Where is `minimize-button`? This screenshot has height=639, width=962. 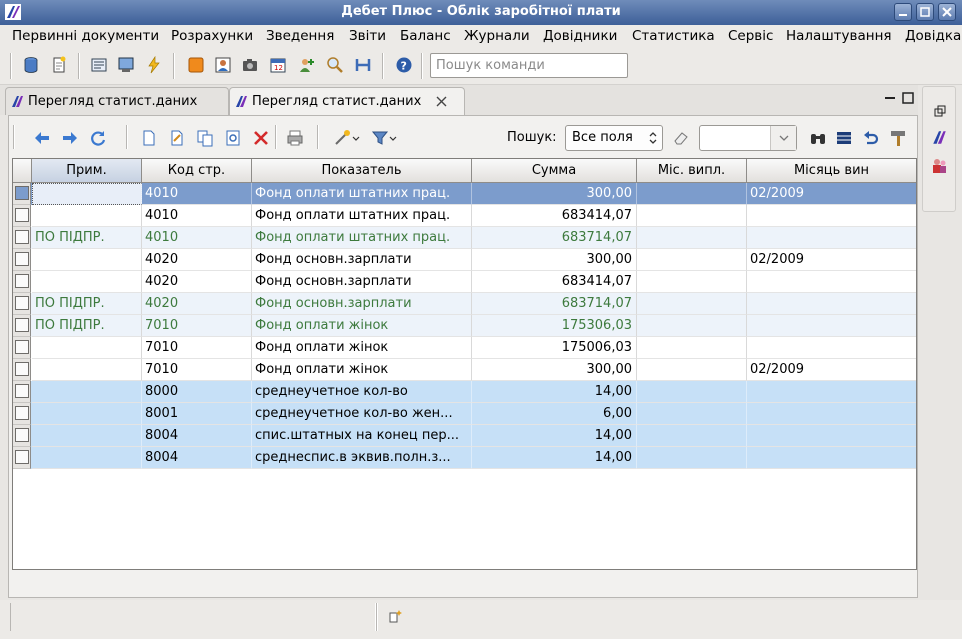 minimize-button is located at coordinates (903, 12).